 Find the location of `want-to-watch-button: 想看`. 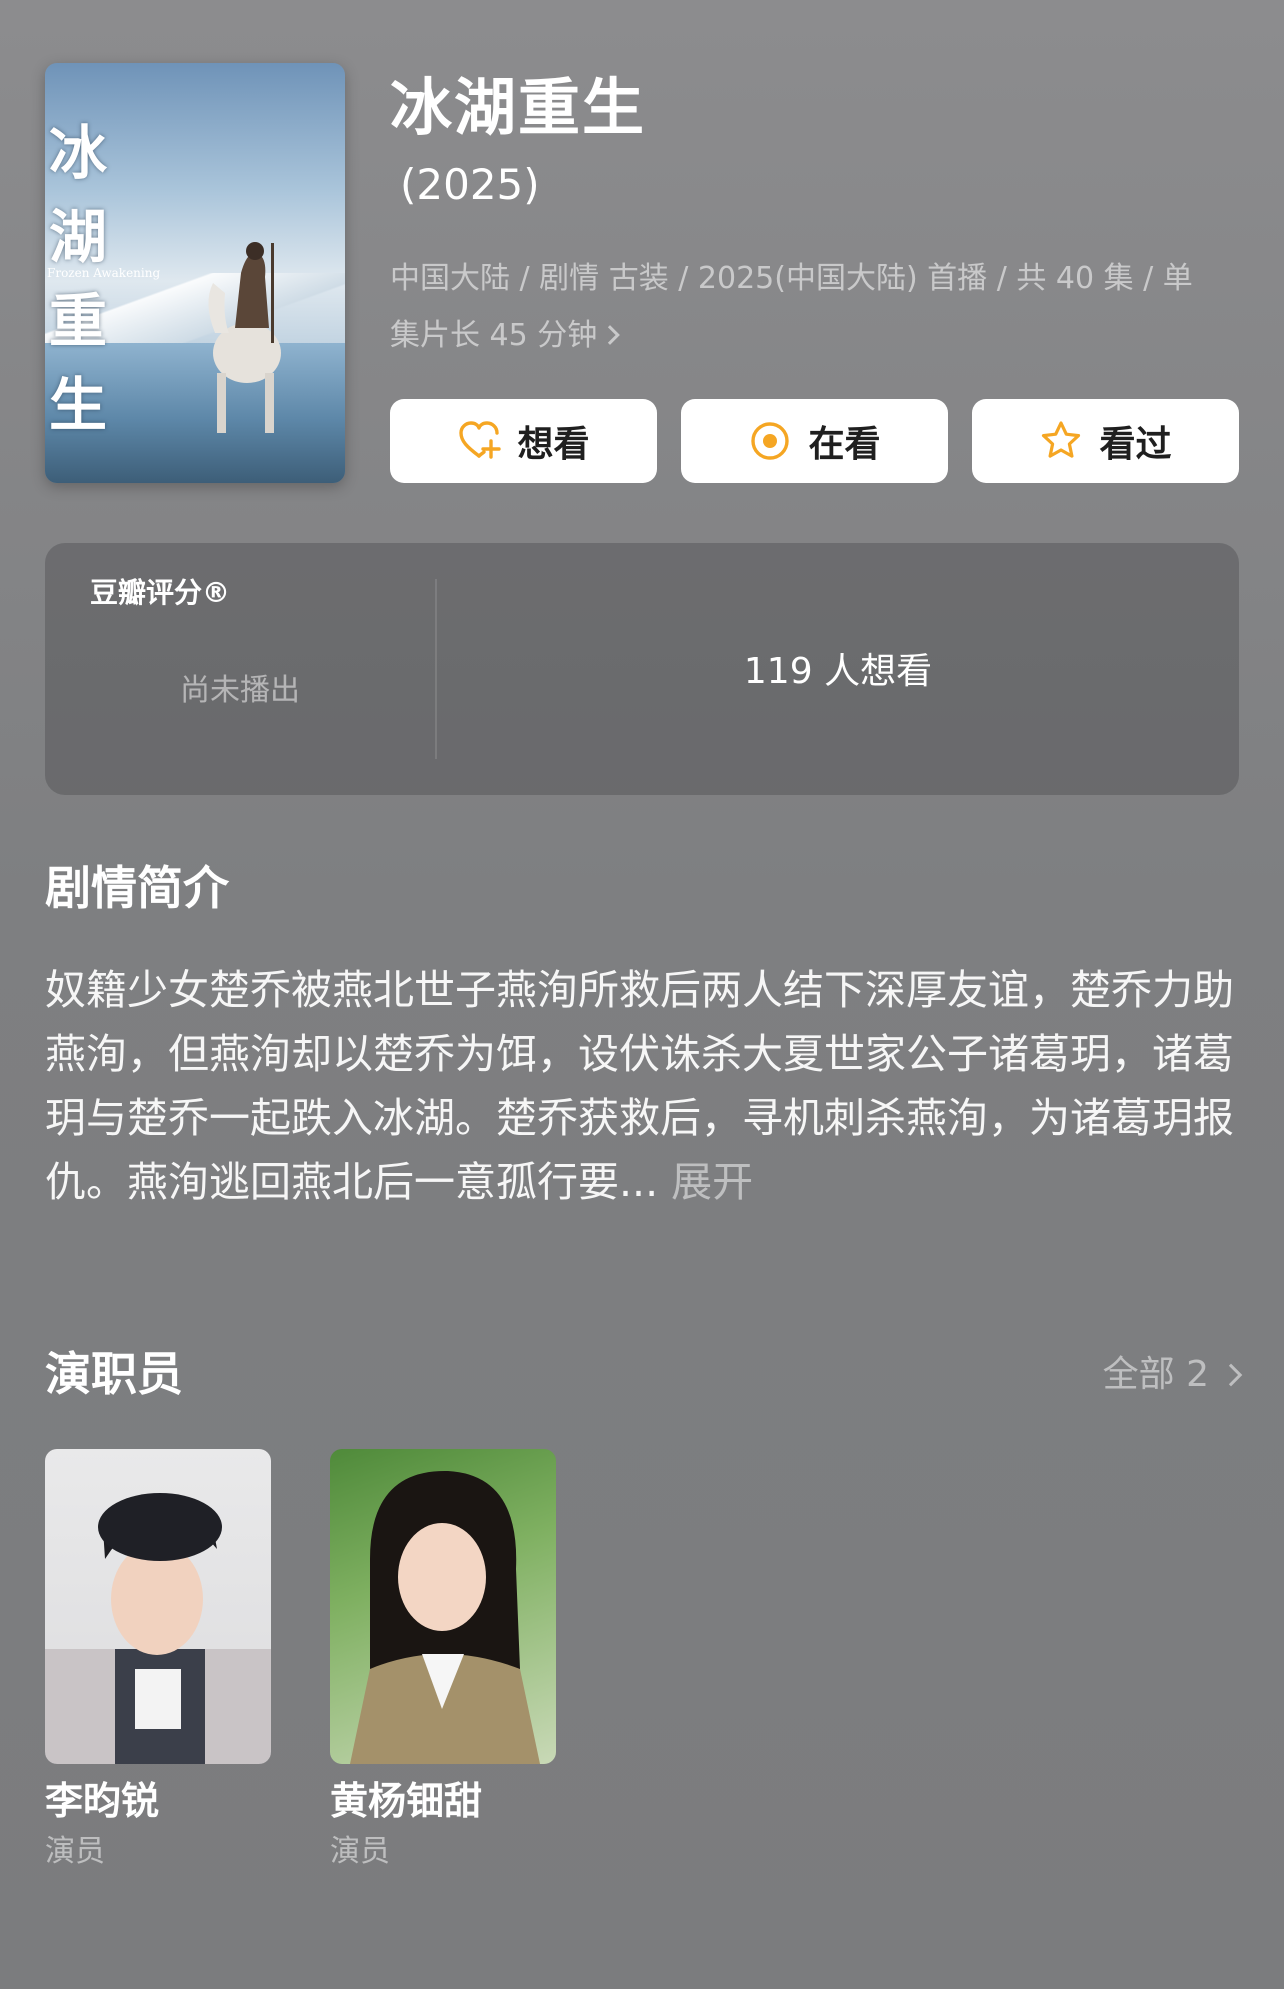

want-to-watch-button: 想看 is located at coordinates (523, 441).